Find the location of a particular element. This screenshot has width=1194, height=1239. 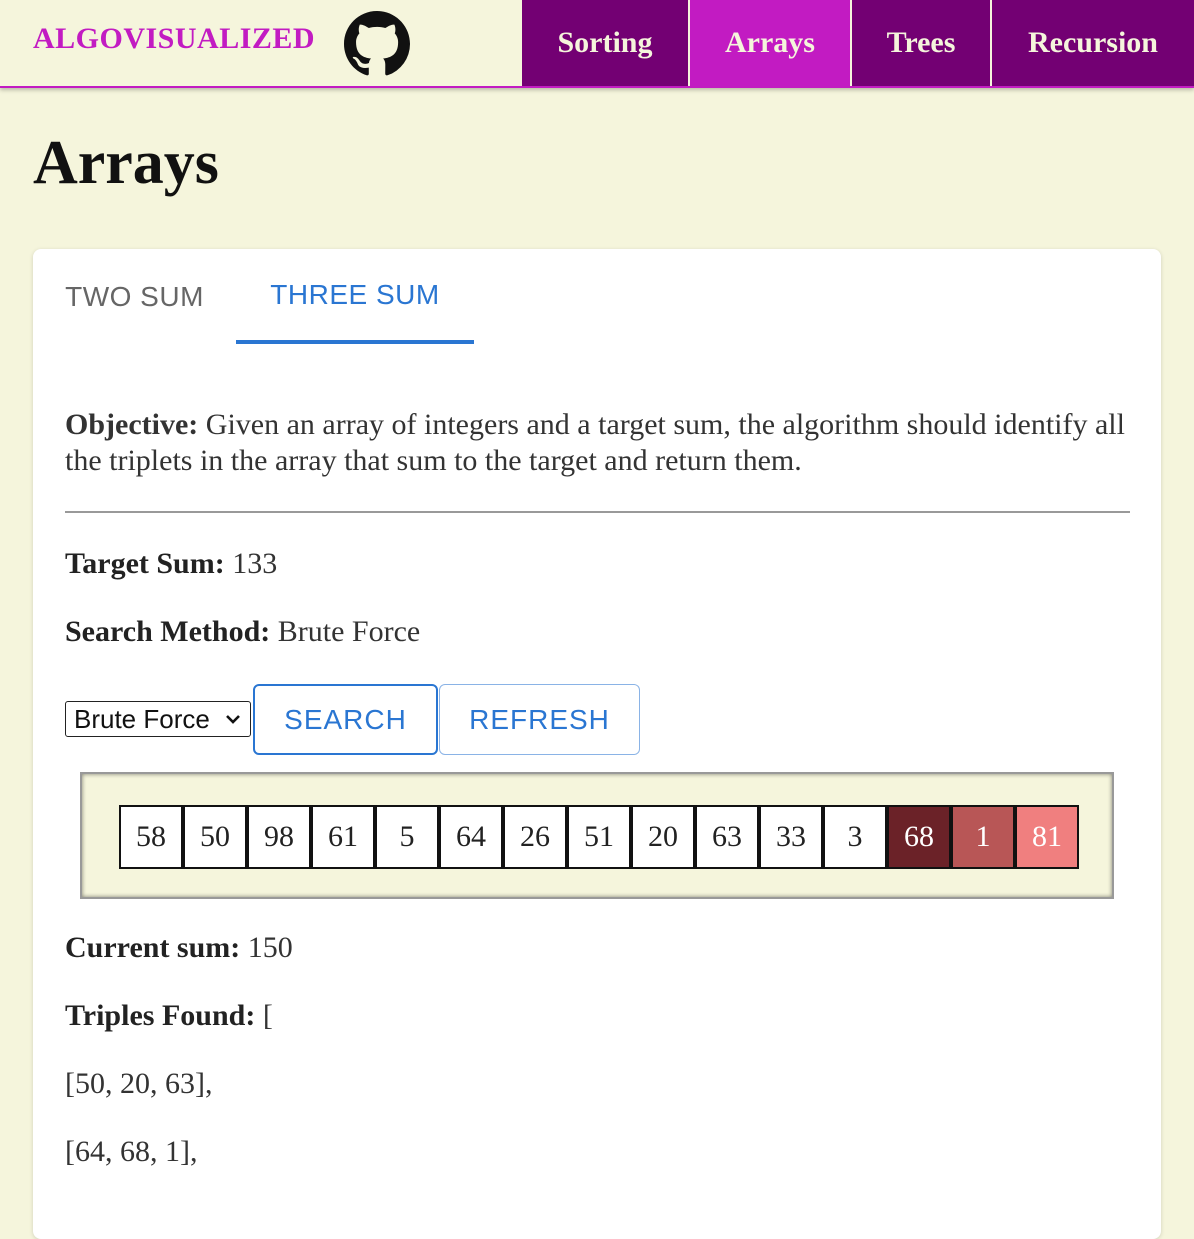

tab-two-sum: TWO SUM is located at coordinates (134, 296).